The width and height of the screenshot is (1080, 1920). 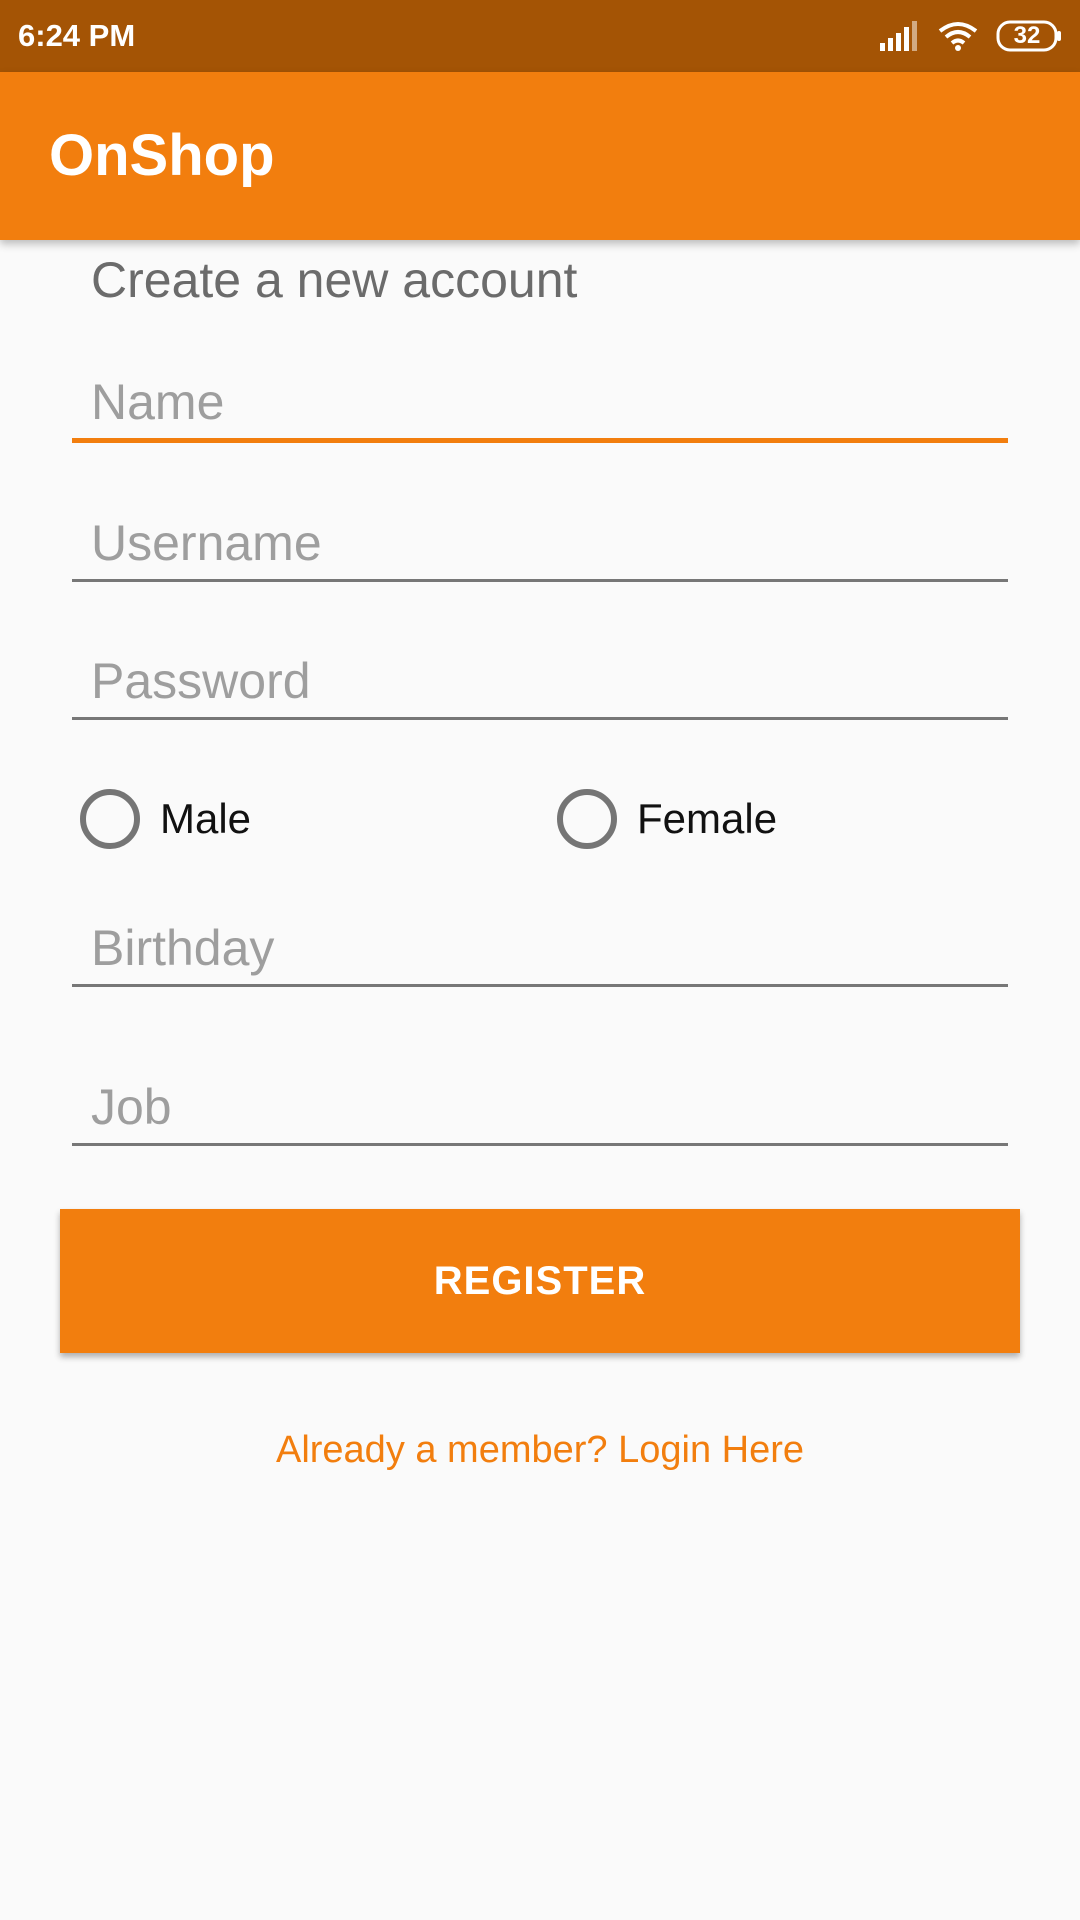 I want to click on name-field-container, so click(x=540, y=404).